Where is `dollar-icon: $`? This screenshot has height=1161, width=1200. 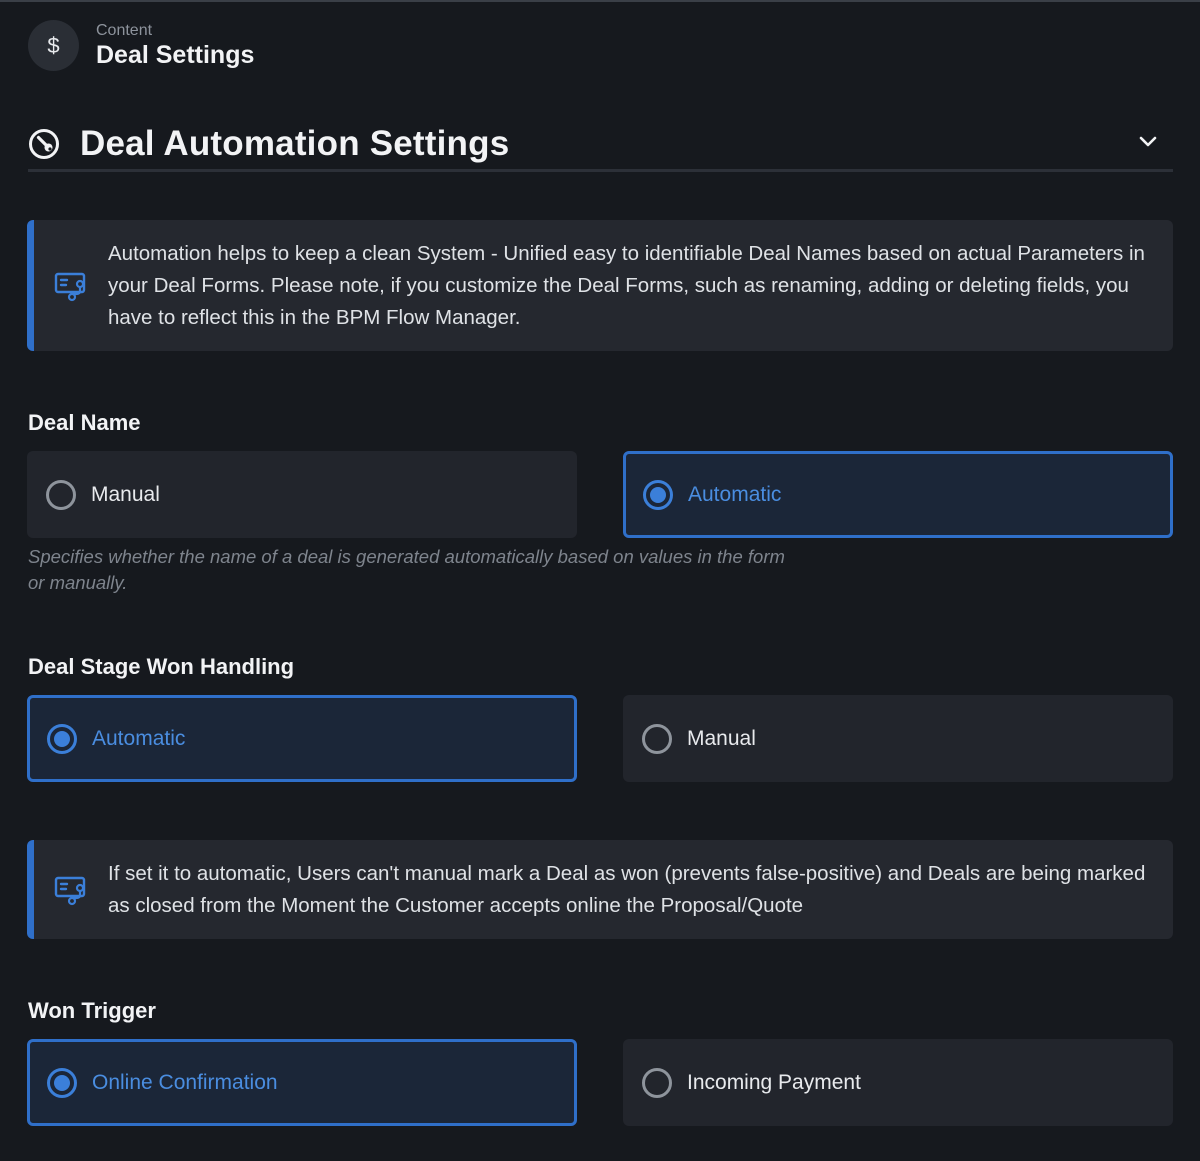 dollar-icon: $ is located at coordinates (53, 45).